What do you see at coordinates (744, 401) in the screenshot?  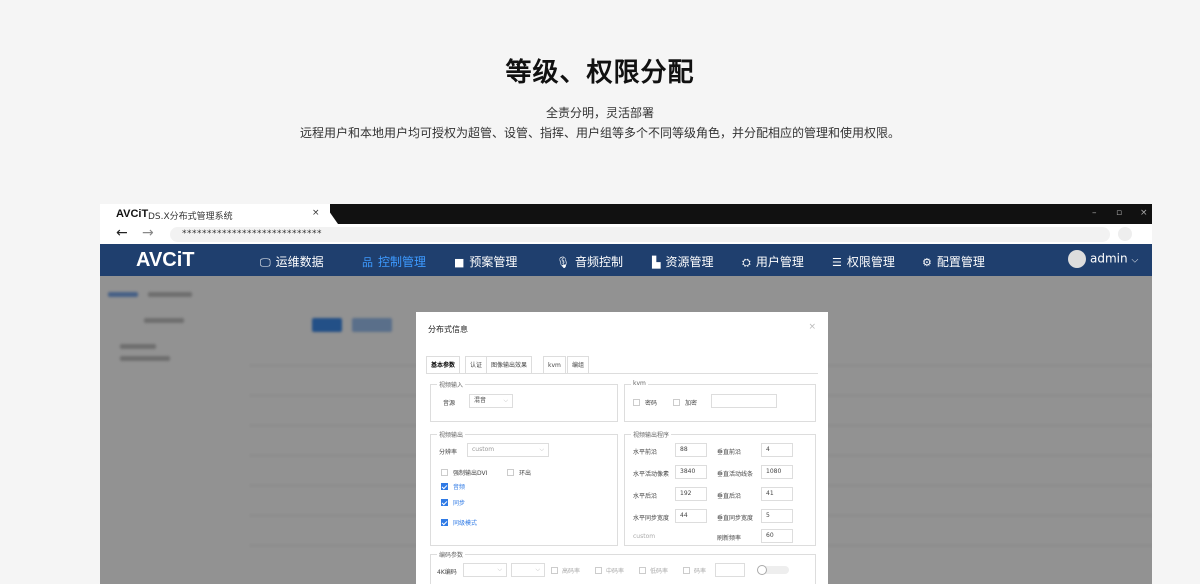 I see `kvm-password-input` at bounding box center [744, 401].